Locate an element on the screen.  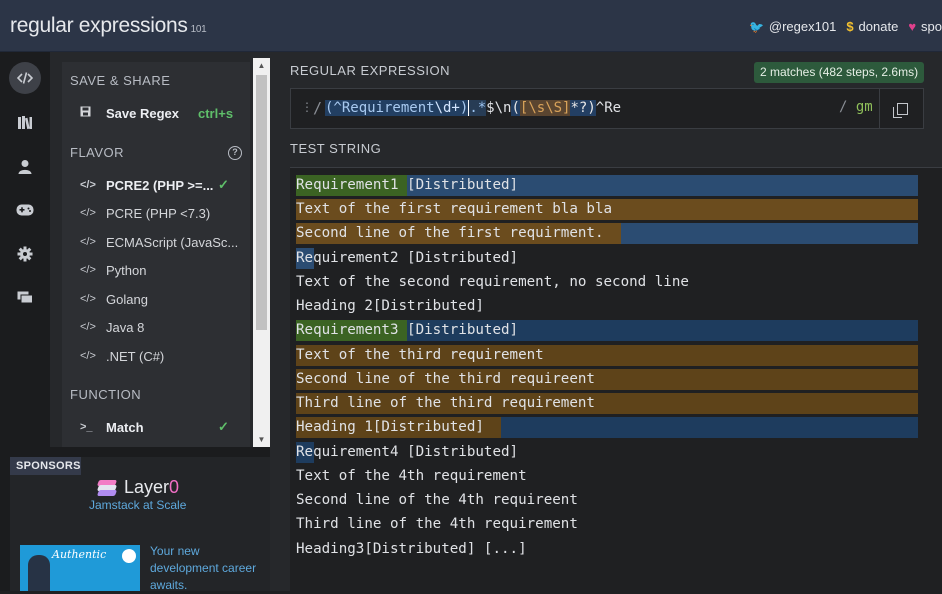
brand-text: regular expressions is located at coordinates (99, 25).